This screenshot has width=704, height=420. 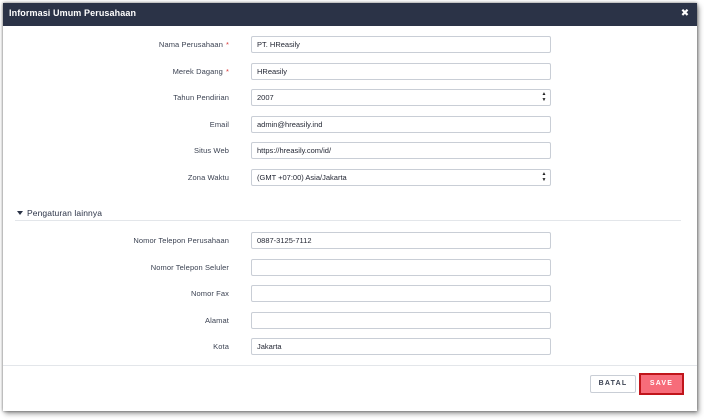 I want to click on save-button: SAVE, so click(x=661, y=384).